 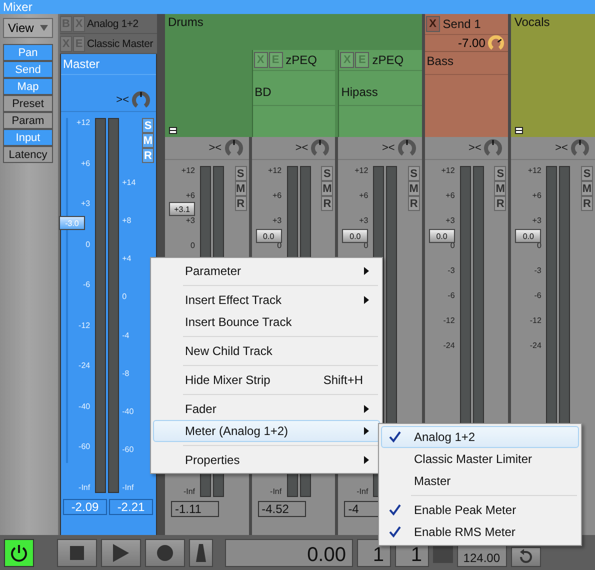 I want to click on fader-thumb: +3.1, so click(x=182, y=209).